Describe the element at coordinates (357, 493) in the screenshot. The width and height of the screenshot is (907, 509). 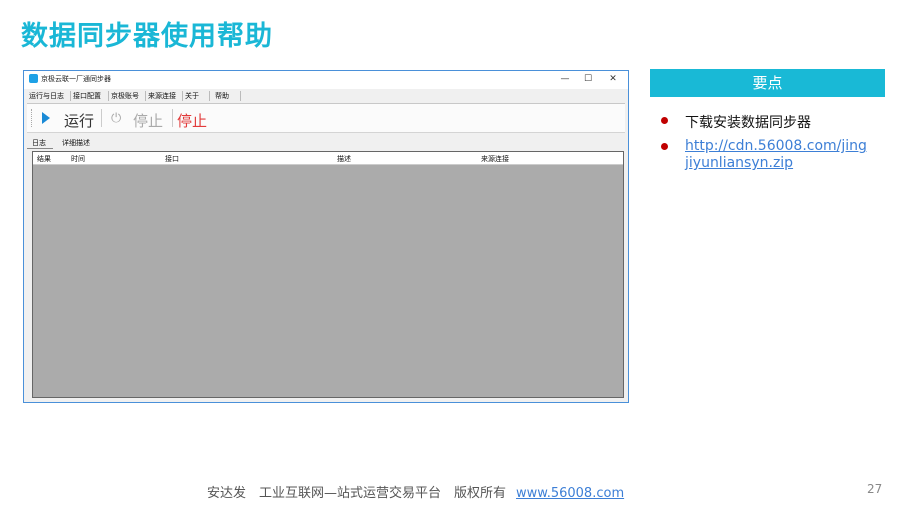
I see `footer-copyright: 安达发 工业互联网—站式运营交易平台 版权所有` at that location.